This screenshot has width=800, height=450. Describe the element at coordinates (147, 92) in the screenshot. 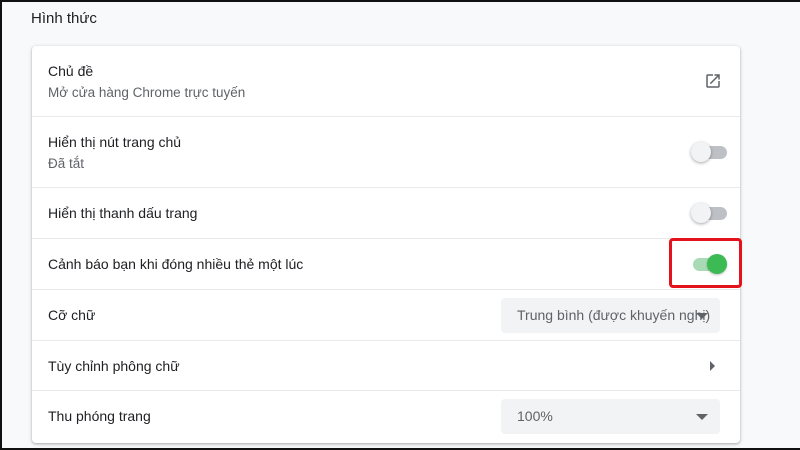

I see `theme-sublabel: Mở cửa hàng Chrome trực tuyến` at that location.